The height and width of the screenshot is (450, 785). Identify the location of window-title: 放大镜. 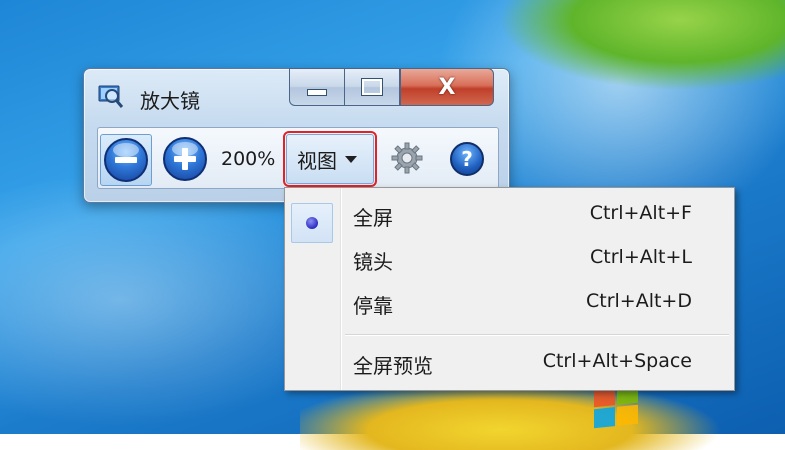
(170, 101).